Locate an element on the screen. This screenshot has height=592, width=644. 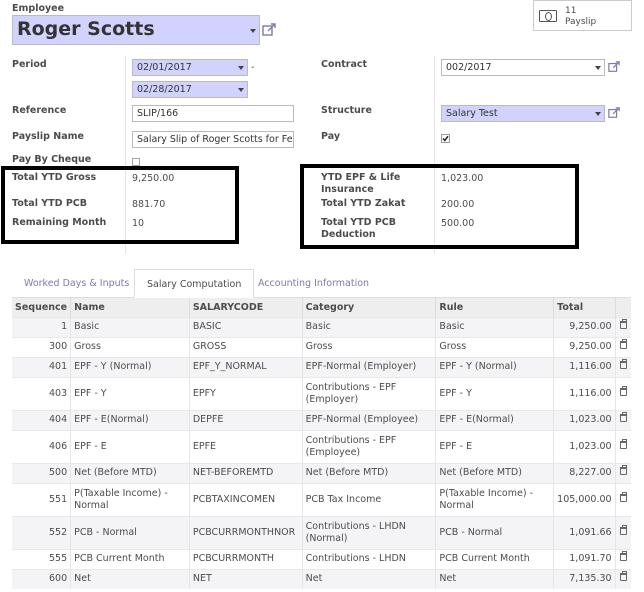
pay-label: Pay is located at coordinates (331, 136).